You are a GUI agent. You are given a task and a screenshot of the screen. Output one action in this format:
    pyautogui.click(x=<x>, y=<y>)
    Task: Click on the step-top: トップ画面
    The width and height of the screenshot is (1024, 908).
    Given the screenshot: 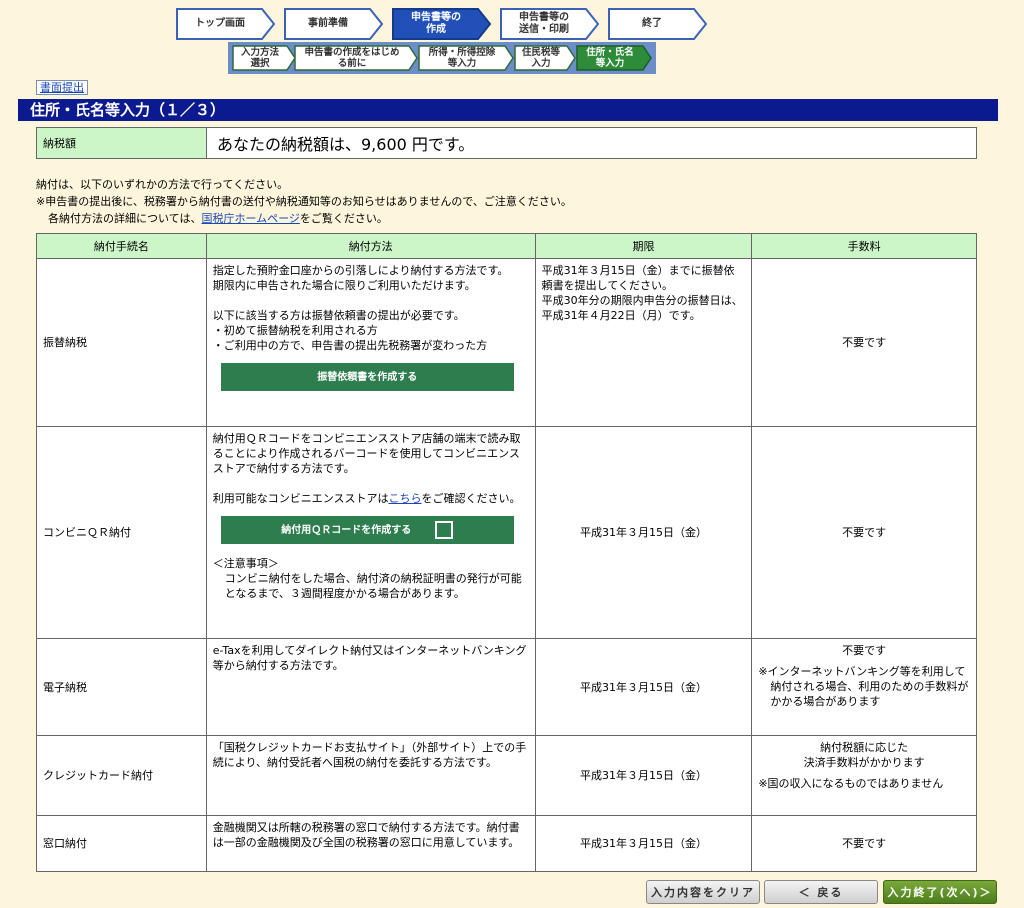 What is the action you would take?
    pyautogui.click(x=226, y=24)
    